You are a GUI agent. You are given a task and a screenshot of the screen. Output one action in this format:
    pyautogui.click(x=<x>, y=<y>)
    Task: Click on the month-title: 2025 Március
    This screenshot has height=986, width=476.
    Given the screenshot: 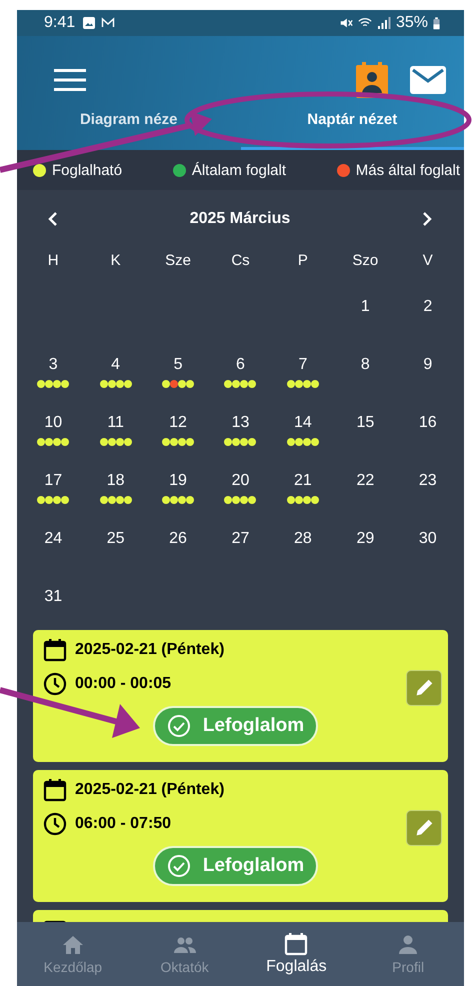 What is the action you would take?
    pyautogui.click(x=240, y=219)
    